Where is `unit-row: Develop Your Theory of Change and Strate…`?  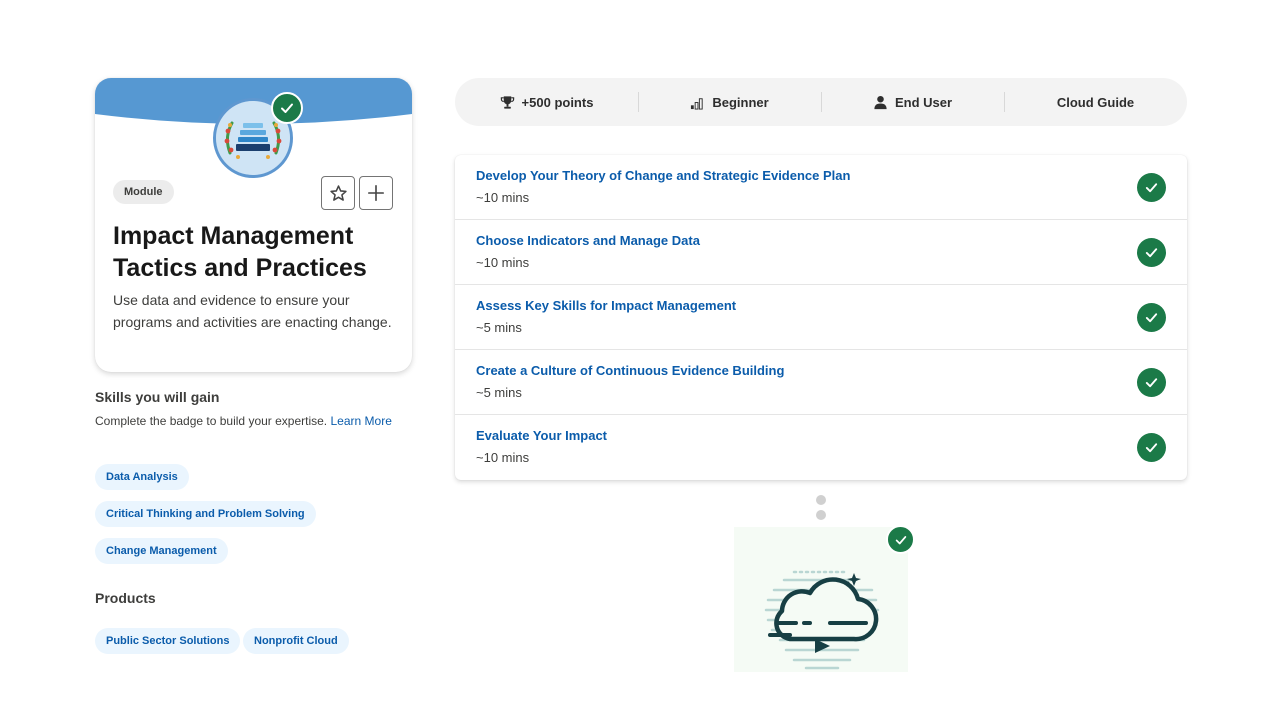
unit-row: Develop Your Theory of Change and Strate… is located at coordinates (821, 187).